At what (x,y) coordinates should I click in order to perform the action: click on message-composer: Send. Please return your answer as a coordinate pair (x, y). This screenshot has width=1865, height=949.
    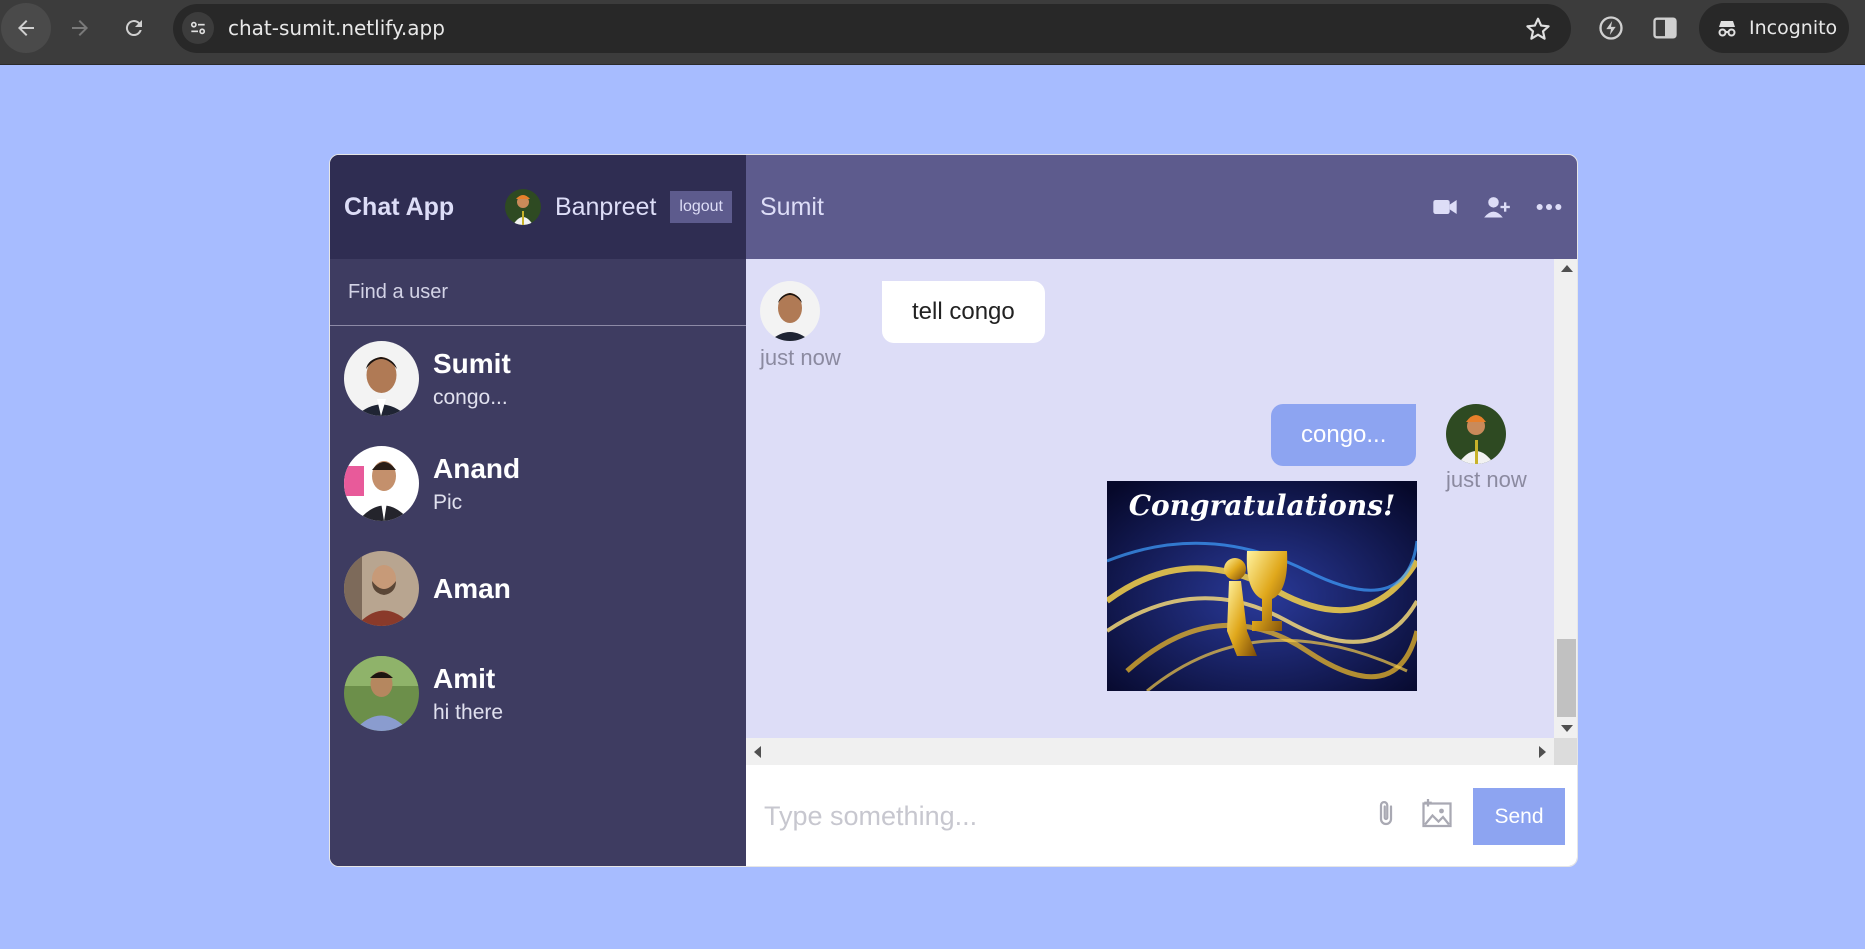
    Looking at the image, I should click on (1161, 815).